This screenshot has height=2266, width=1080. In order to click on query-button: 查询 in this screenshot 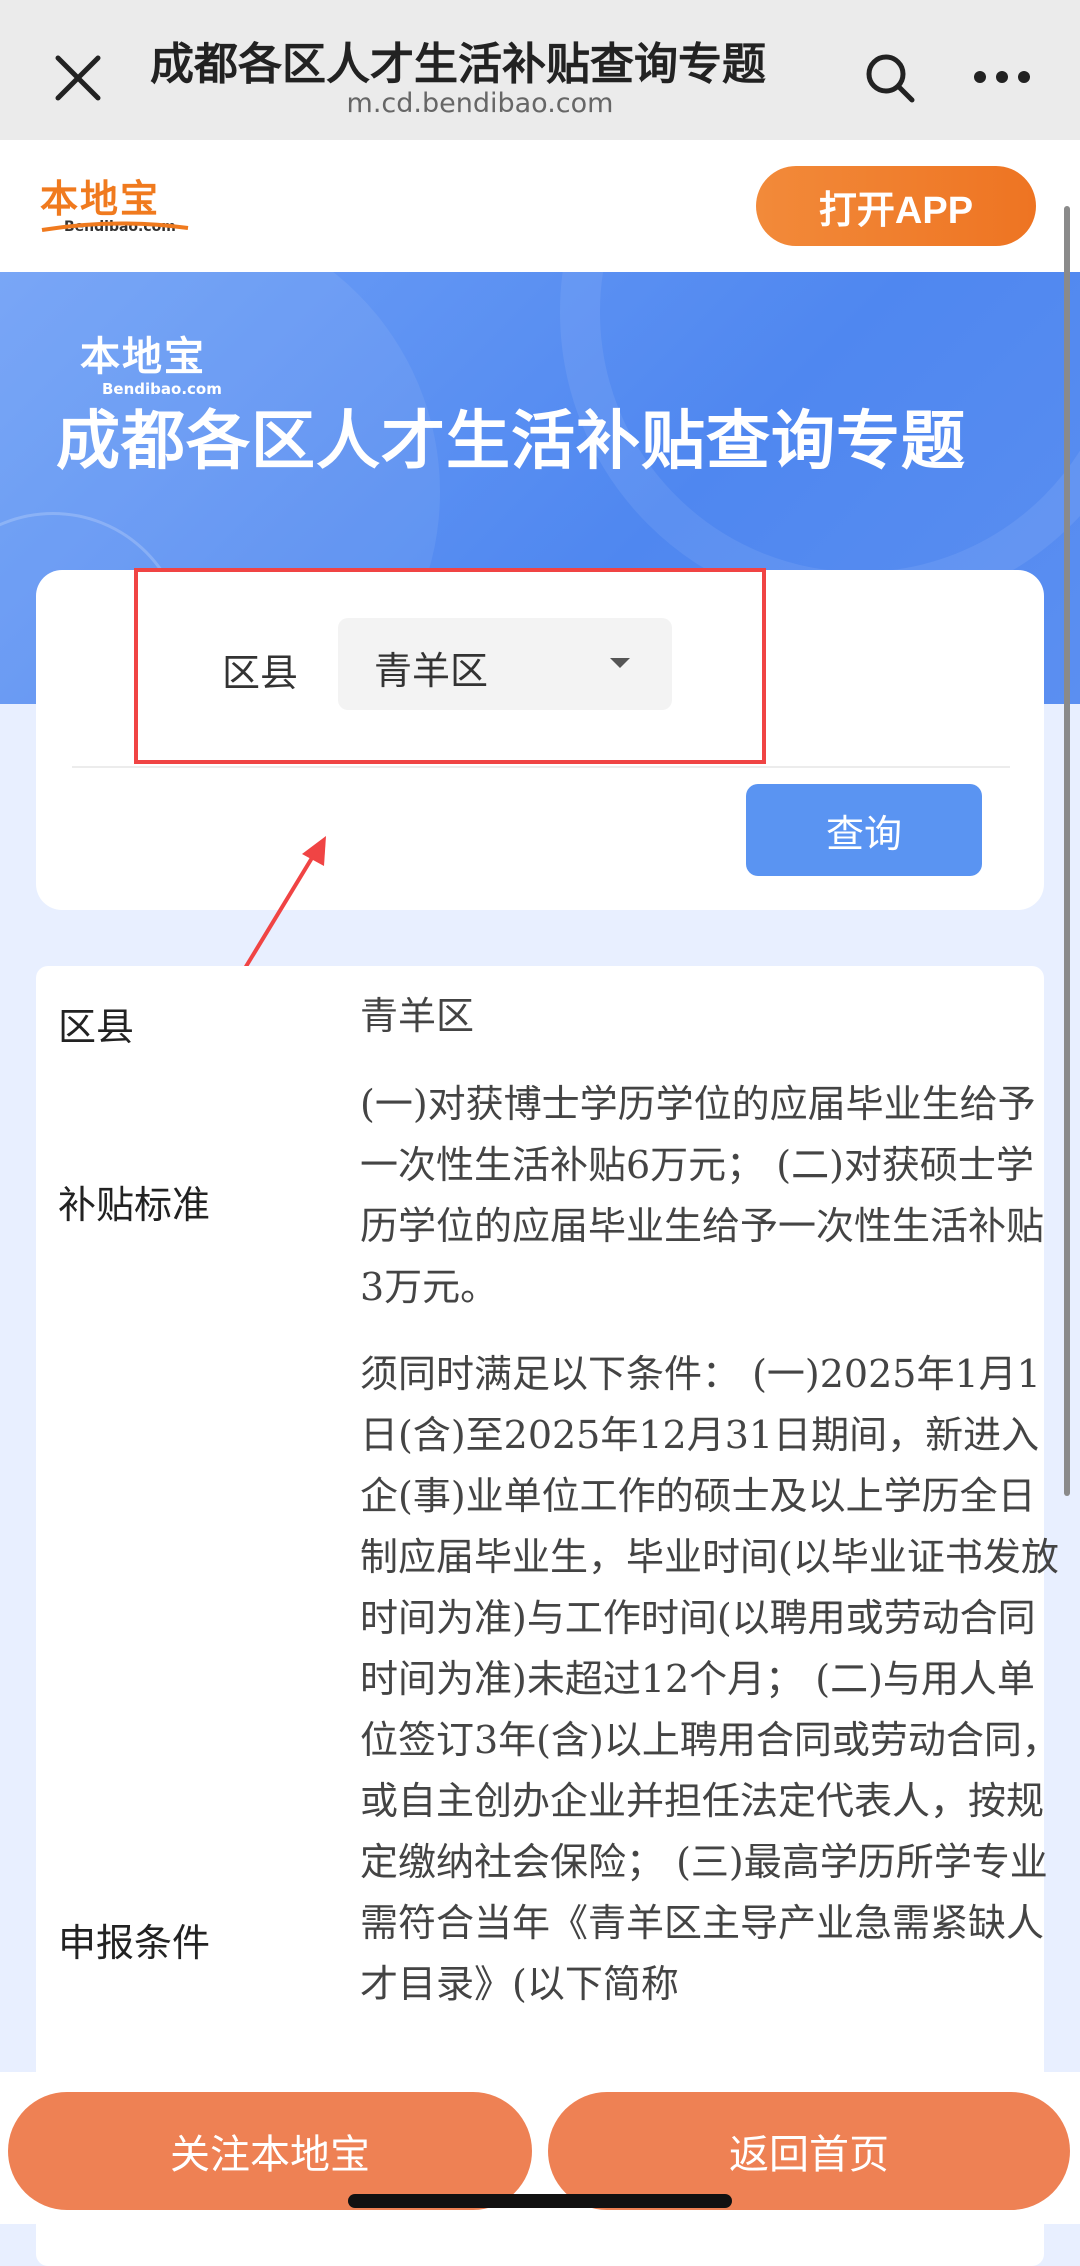, I will do `click(864, 830)`.